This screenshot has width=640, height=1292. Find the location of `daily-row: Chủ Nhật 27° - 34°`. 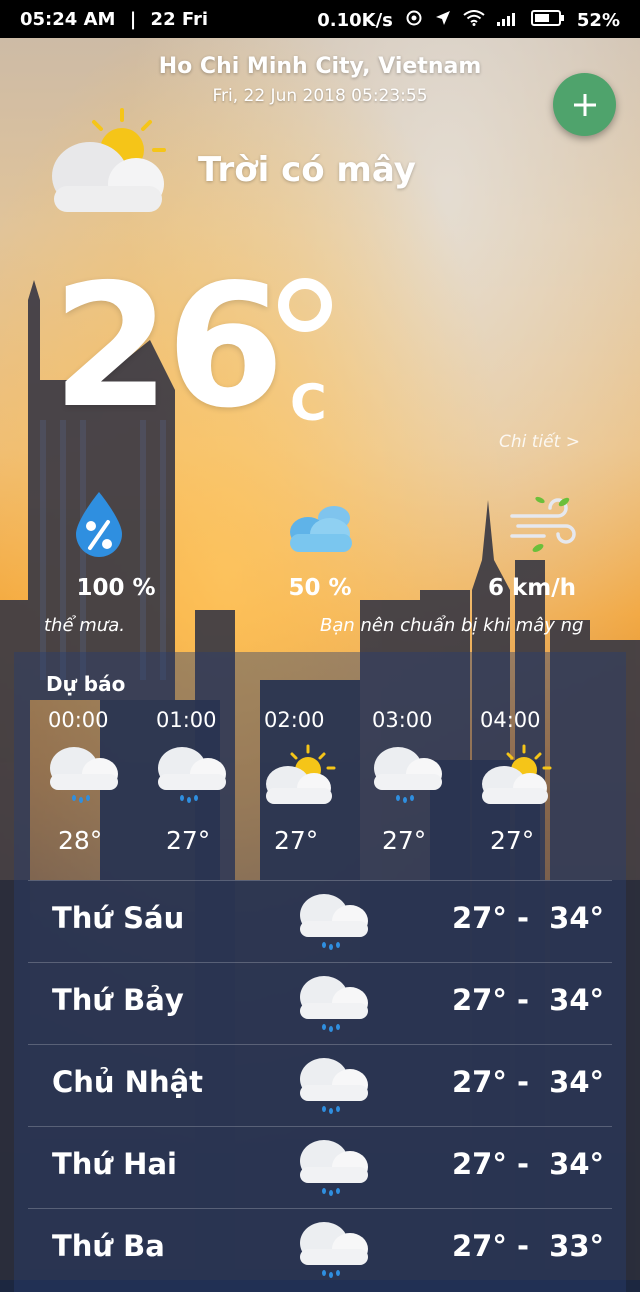

daily-row: Chủ Nhật 27° - 34° is located at coordinates (320, 1084).